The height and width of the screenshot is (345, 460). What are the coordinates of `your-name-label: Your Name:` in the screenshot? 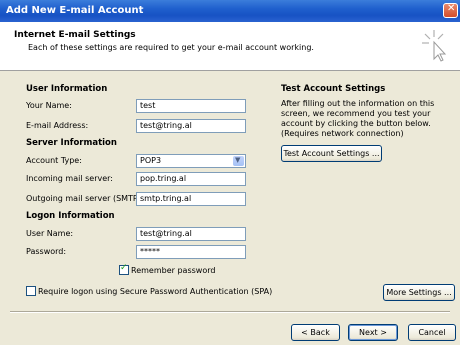 It's located at (49, 105).